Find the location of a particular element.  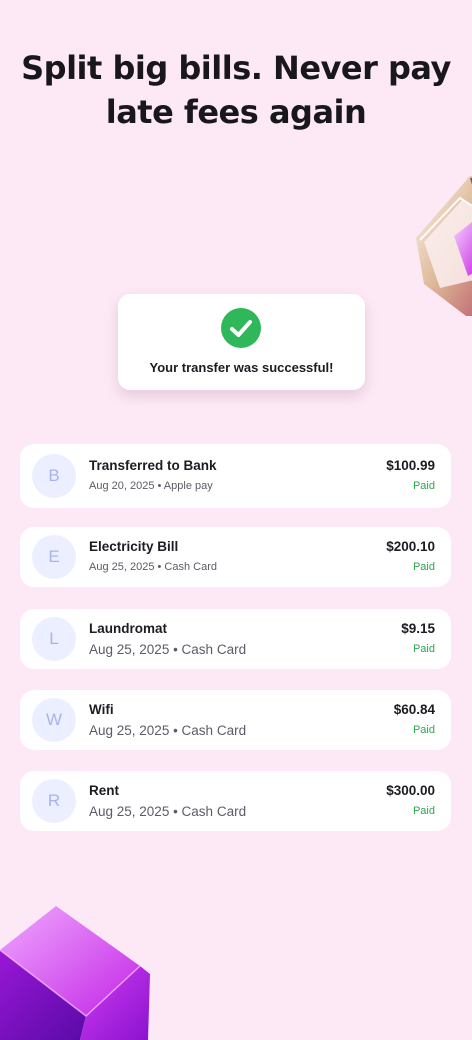

transaction-amount: $60.84 is located at coordinates (414, 709).